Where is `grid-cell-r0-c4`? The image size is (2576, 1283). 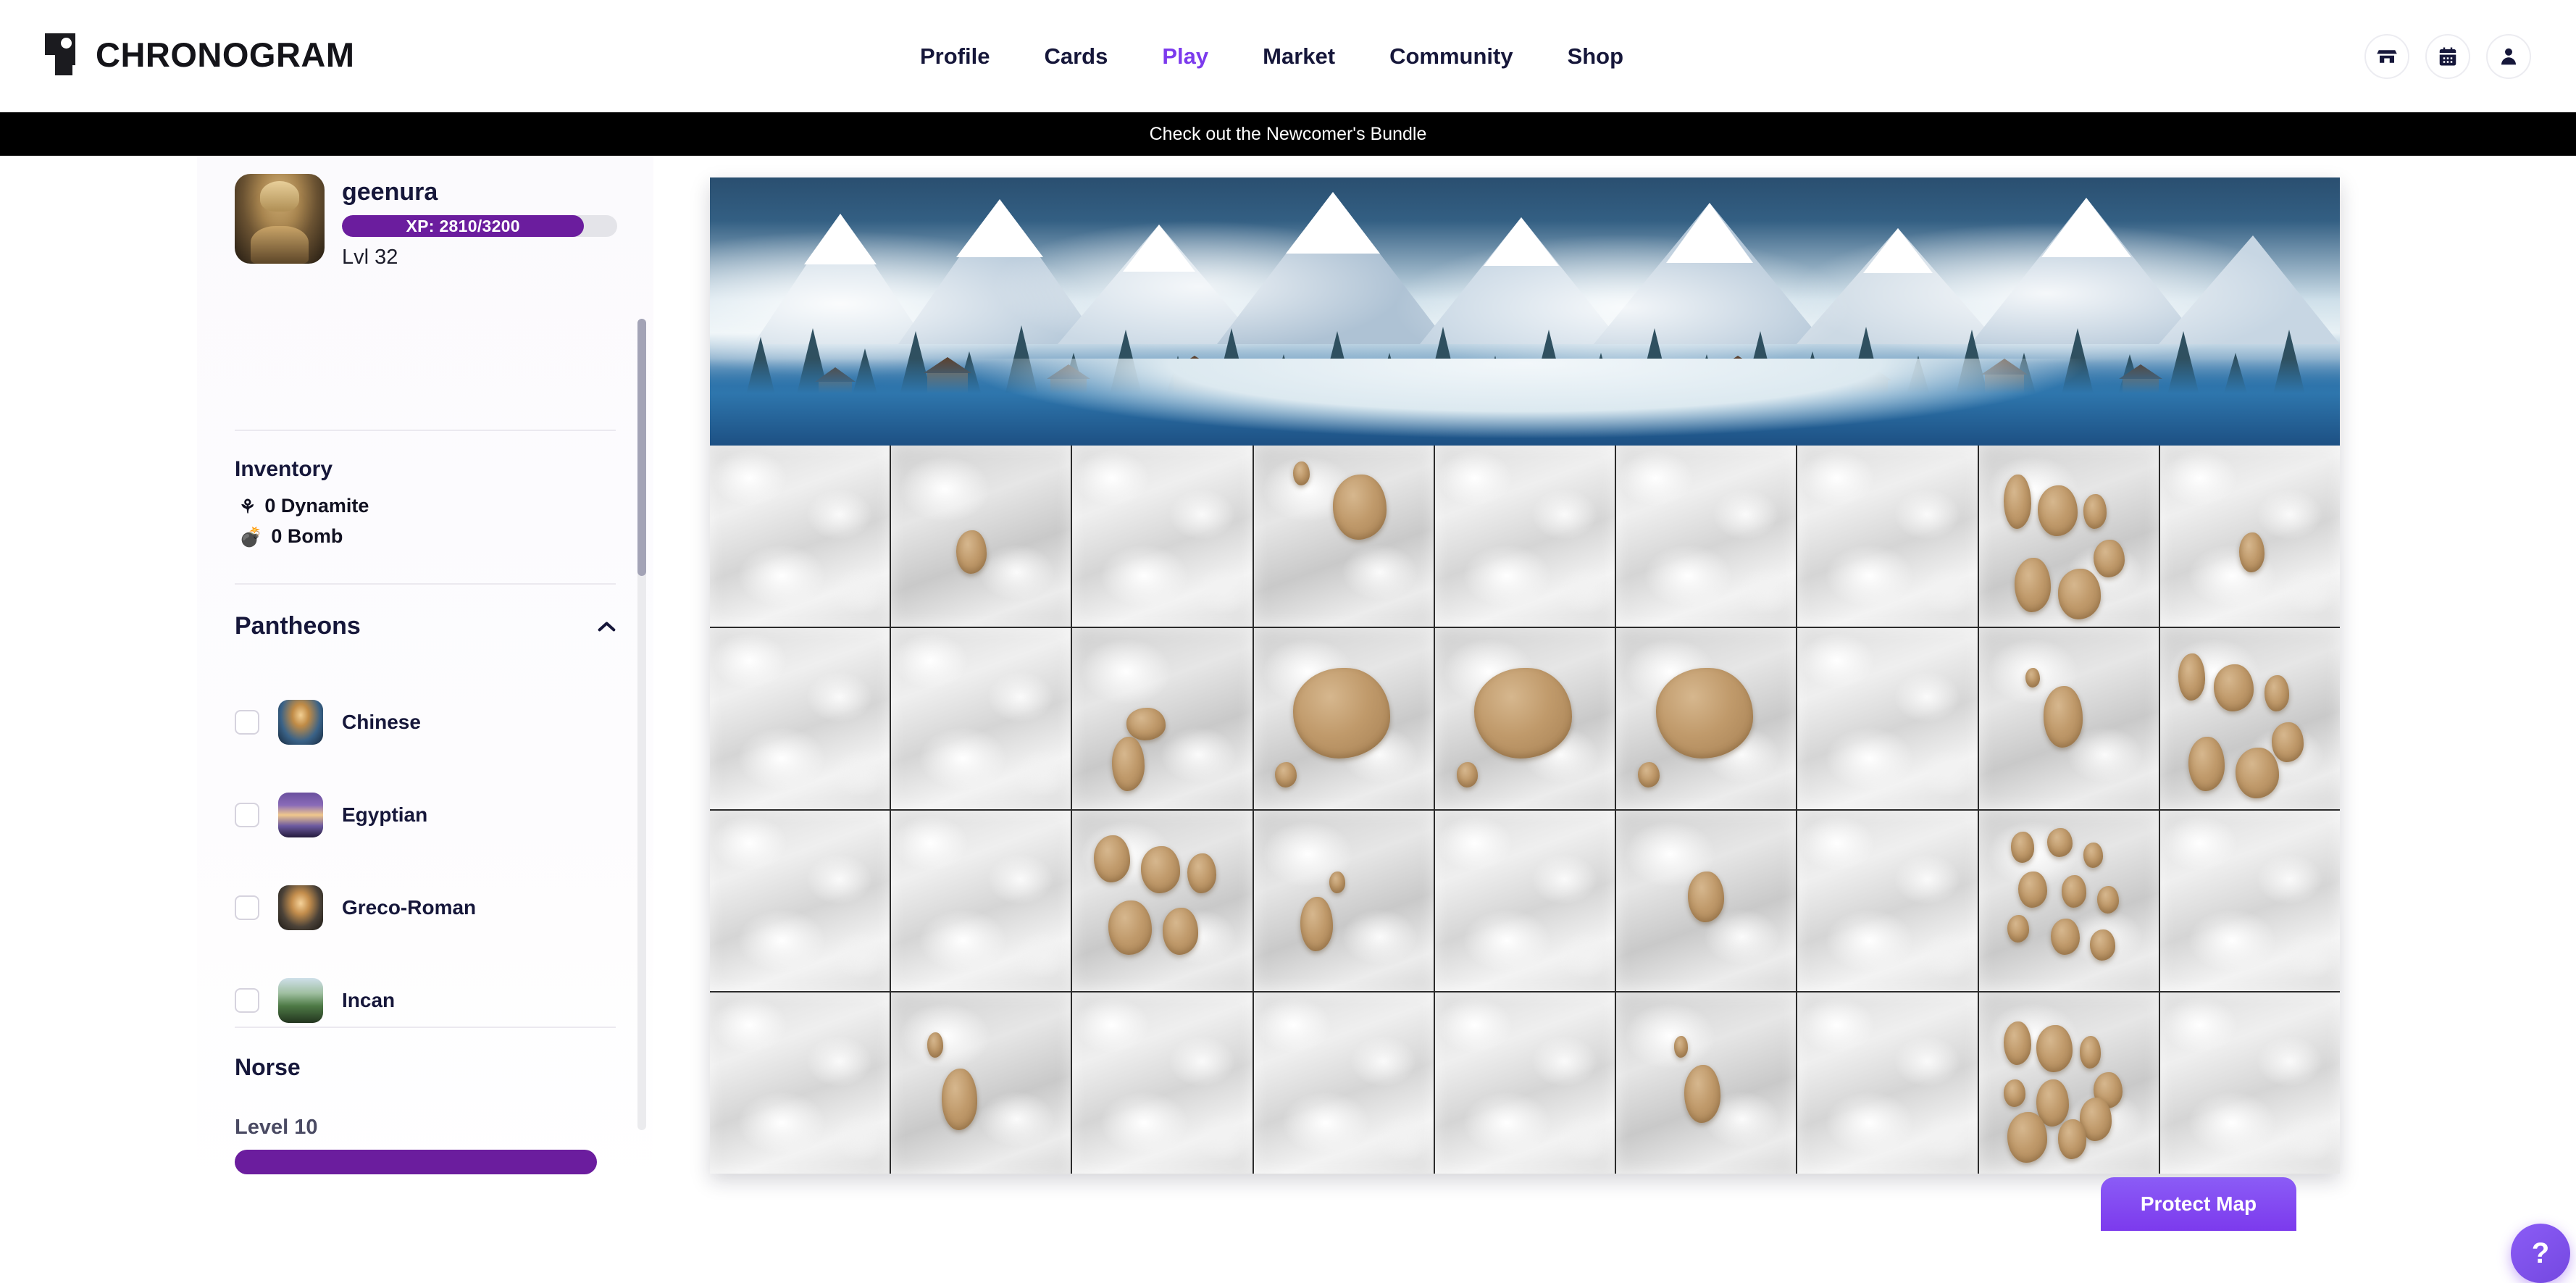 grid-cell-r0-c4 is located at coordinates (1524, 536).